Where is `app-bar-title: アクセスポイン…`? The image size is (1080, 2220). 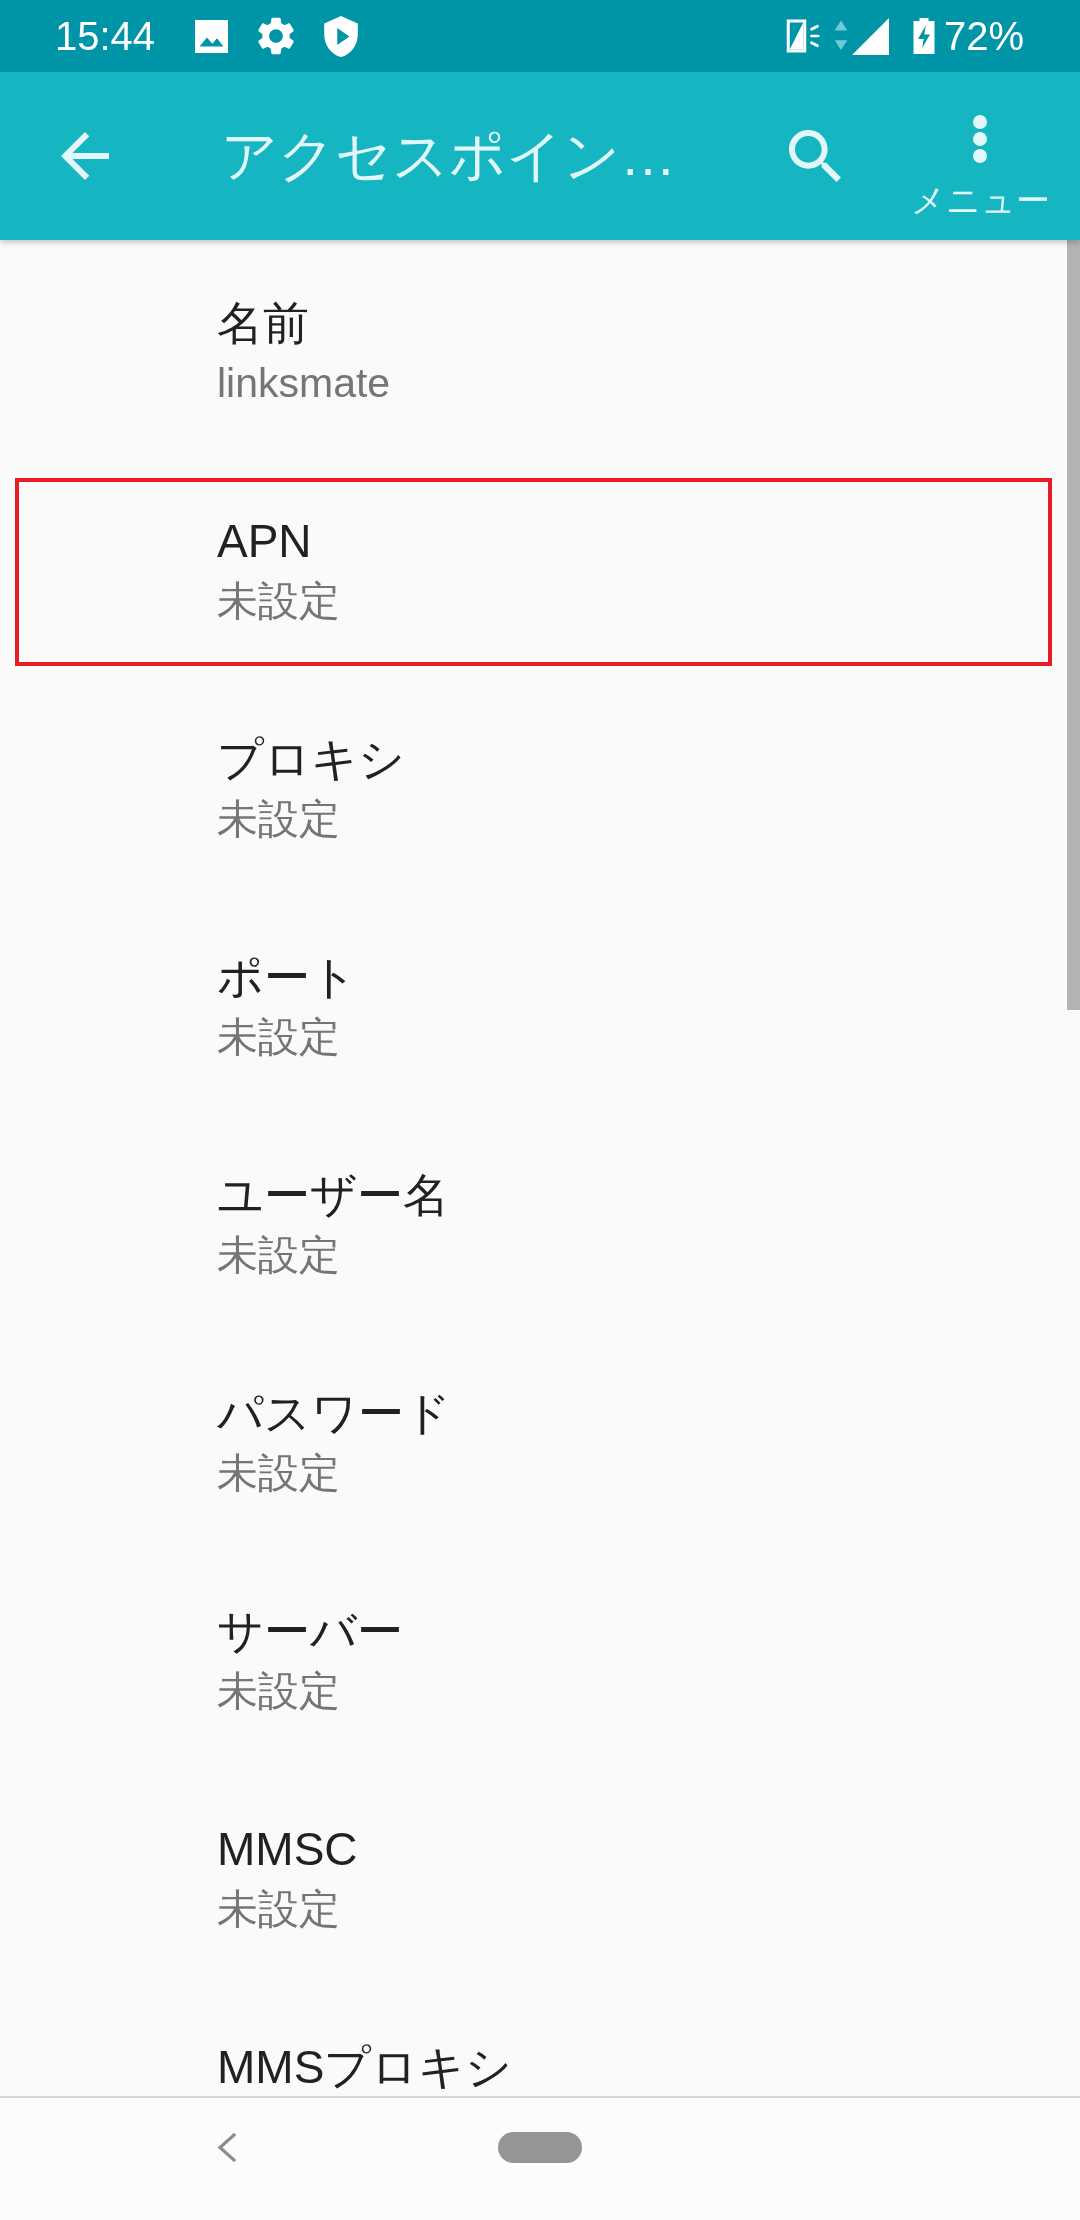 app-bar-title: アクセスポイン… is located at coordinates (448, 156).